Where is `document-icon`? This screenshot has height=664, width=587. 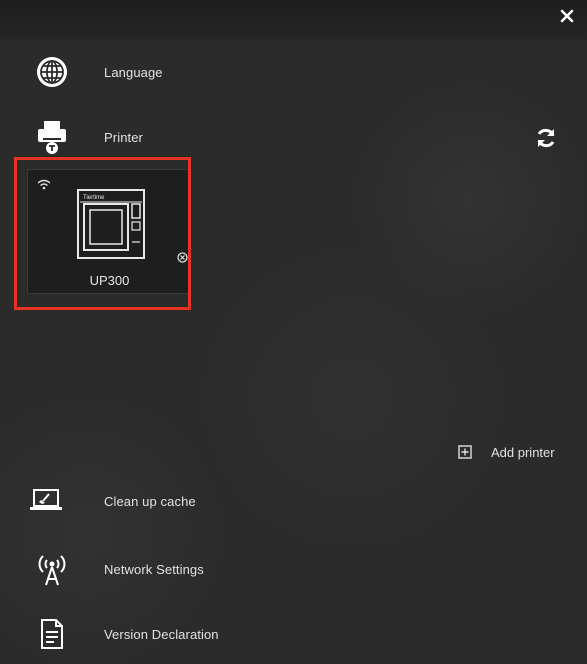 document-icon is located at coordinates (52, 634).